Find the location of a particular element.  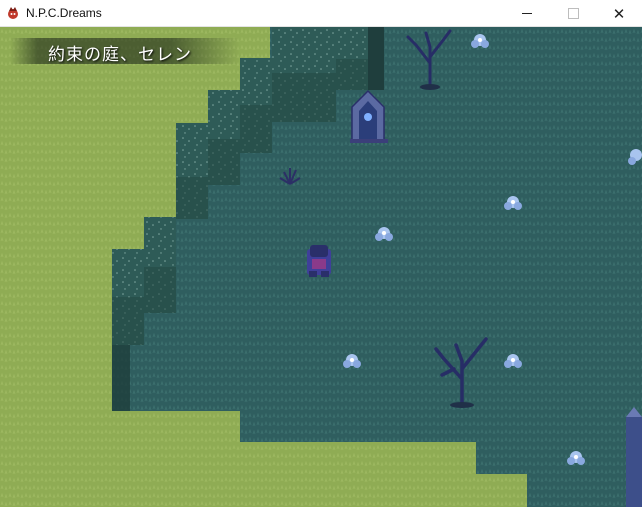

stone-pillar is located at coordinates (634, 457).